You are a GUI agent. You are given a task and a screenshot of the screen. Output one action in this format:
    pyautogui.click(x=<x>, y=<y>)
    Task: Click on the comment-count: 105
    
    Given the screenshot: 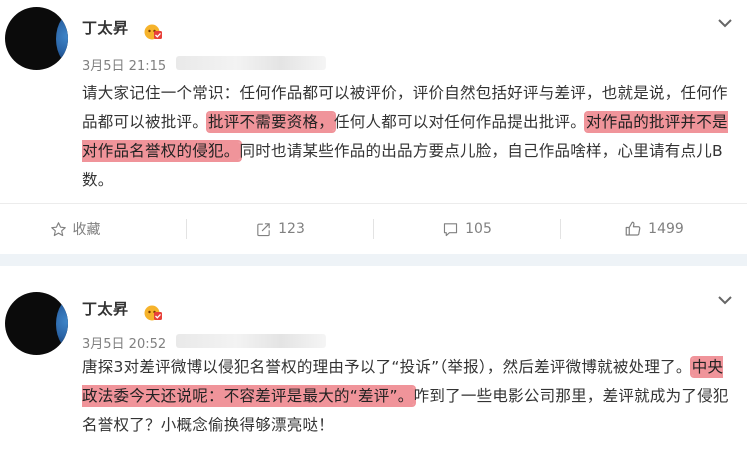 What is the action you would take?
    pyautogui.click(x=478, y=229)
    